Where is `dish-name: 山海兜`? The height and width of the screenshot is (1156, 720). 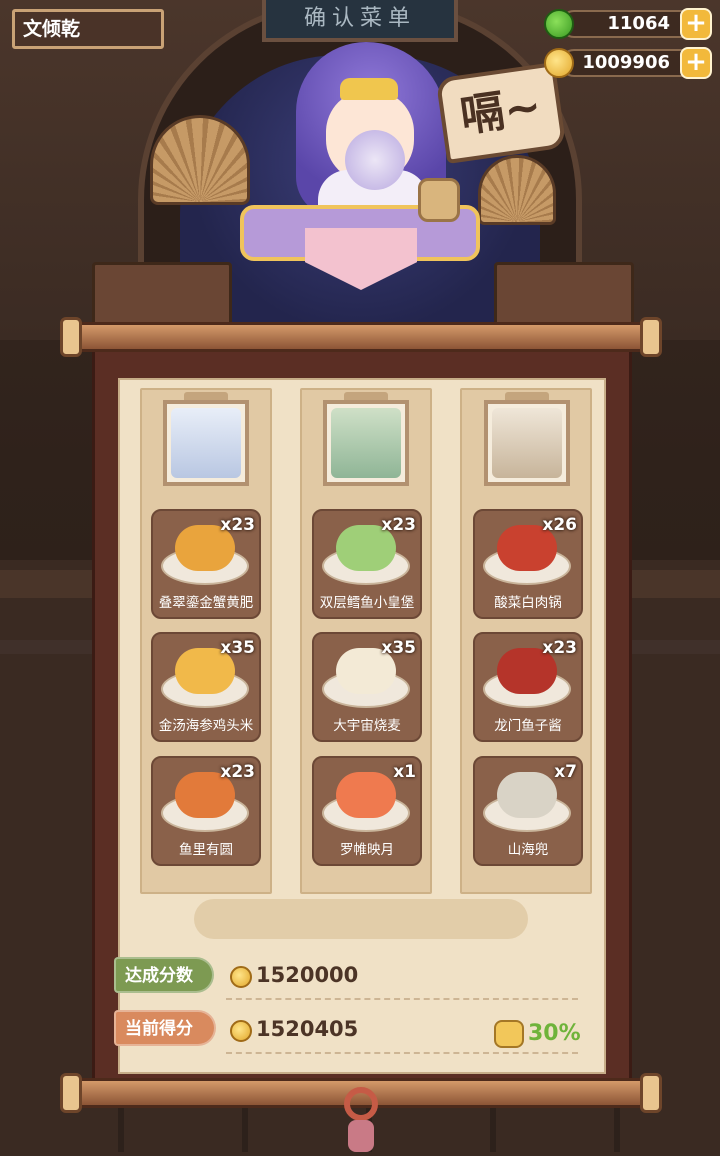
dish-name: 山海兜 is located at coordinates (528, 850).